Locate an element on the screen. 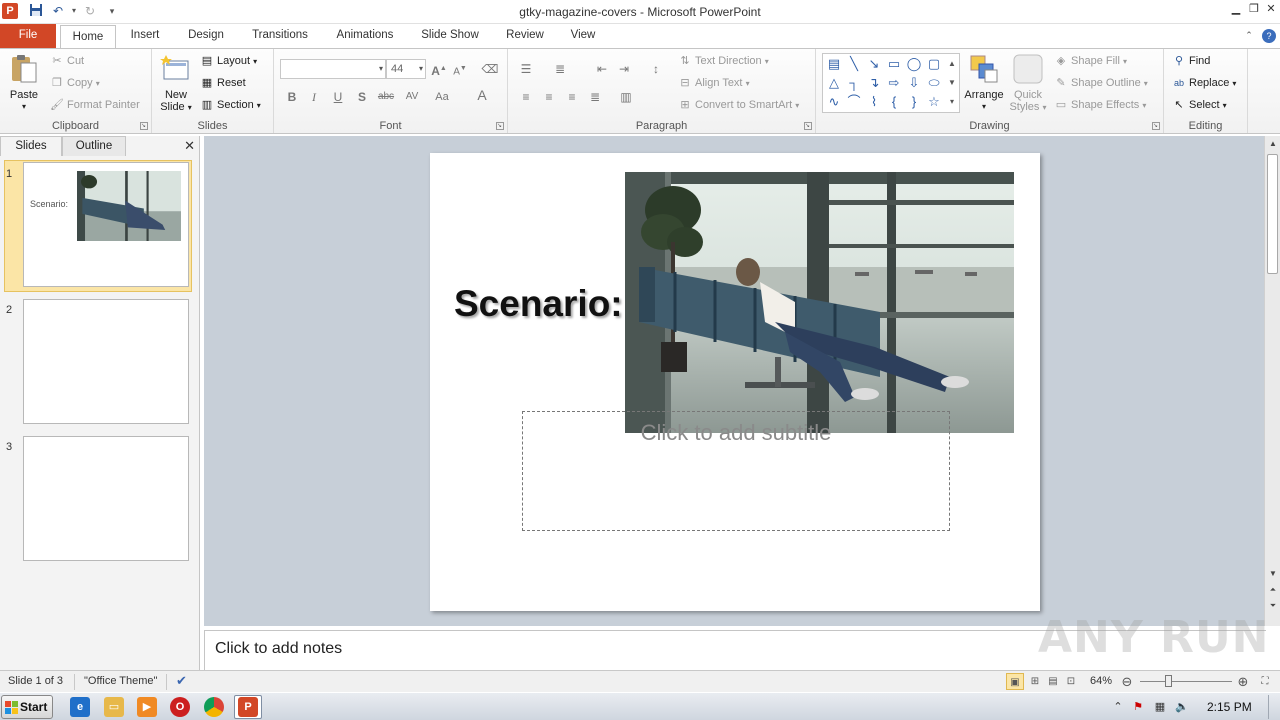 This screenshot has width=1280, height=720. decrease-indent-icon: ⇤ is located at coordinates (602, 69).